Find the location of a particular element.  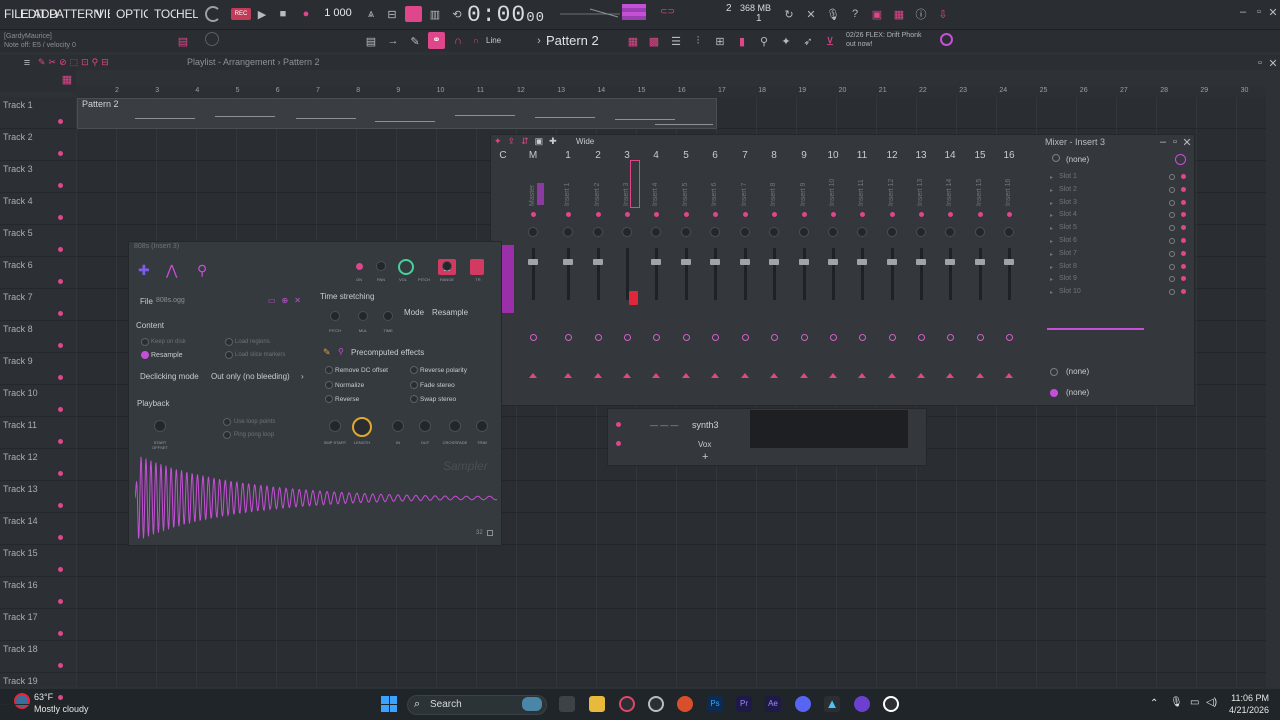

ruler-bar-number: 4 is located at coordinates (197, 90).